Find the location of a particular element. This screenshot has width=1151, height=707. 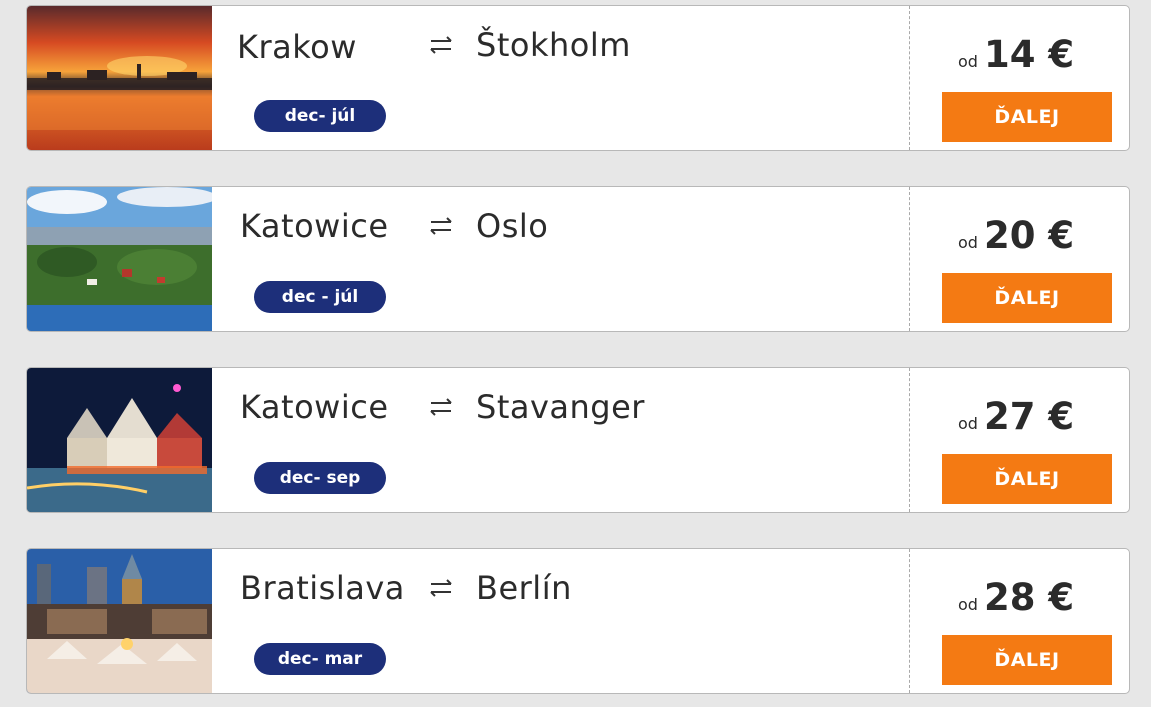

origin-city: Bratislava is located at coordinates (322, 588).